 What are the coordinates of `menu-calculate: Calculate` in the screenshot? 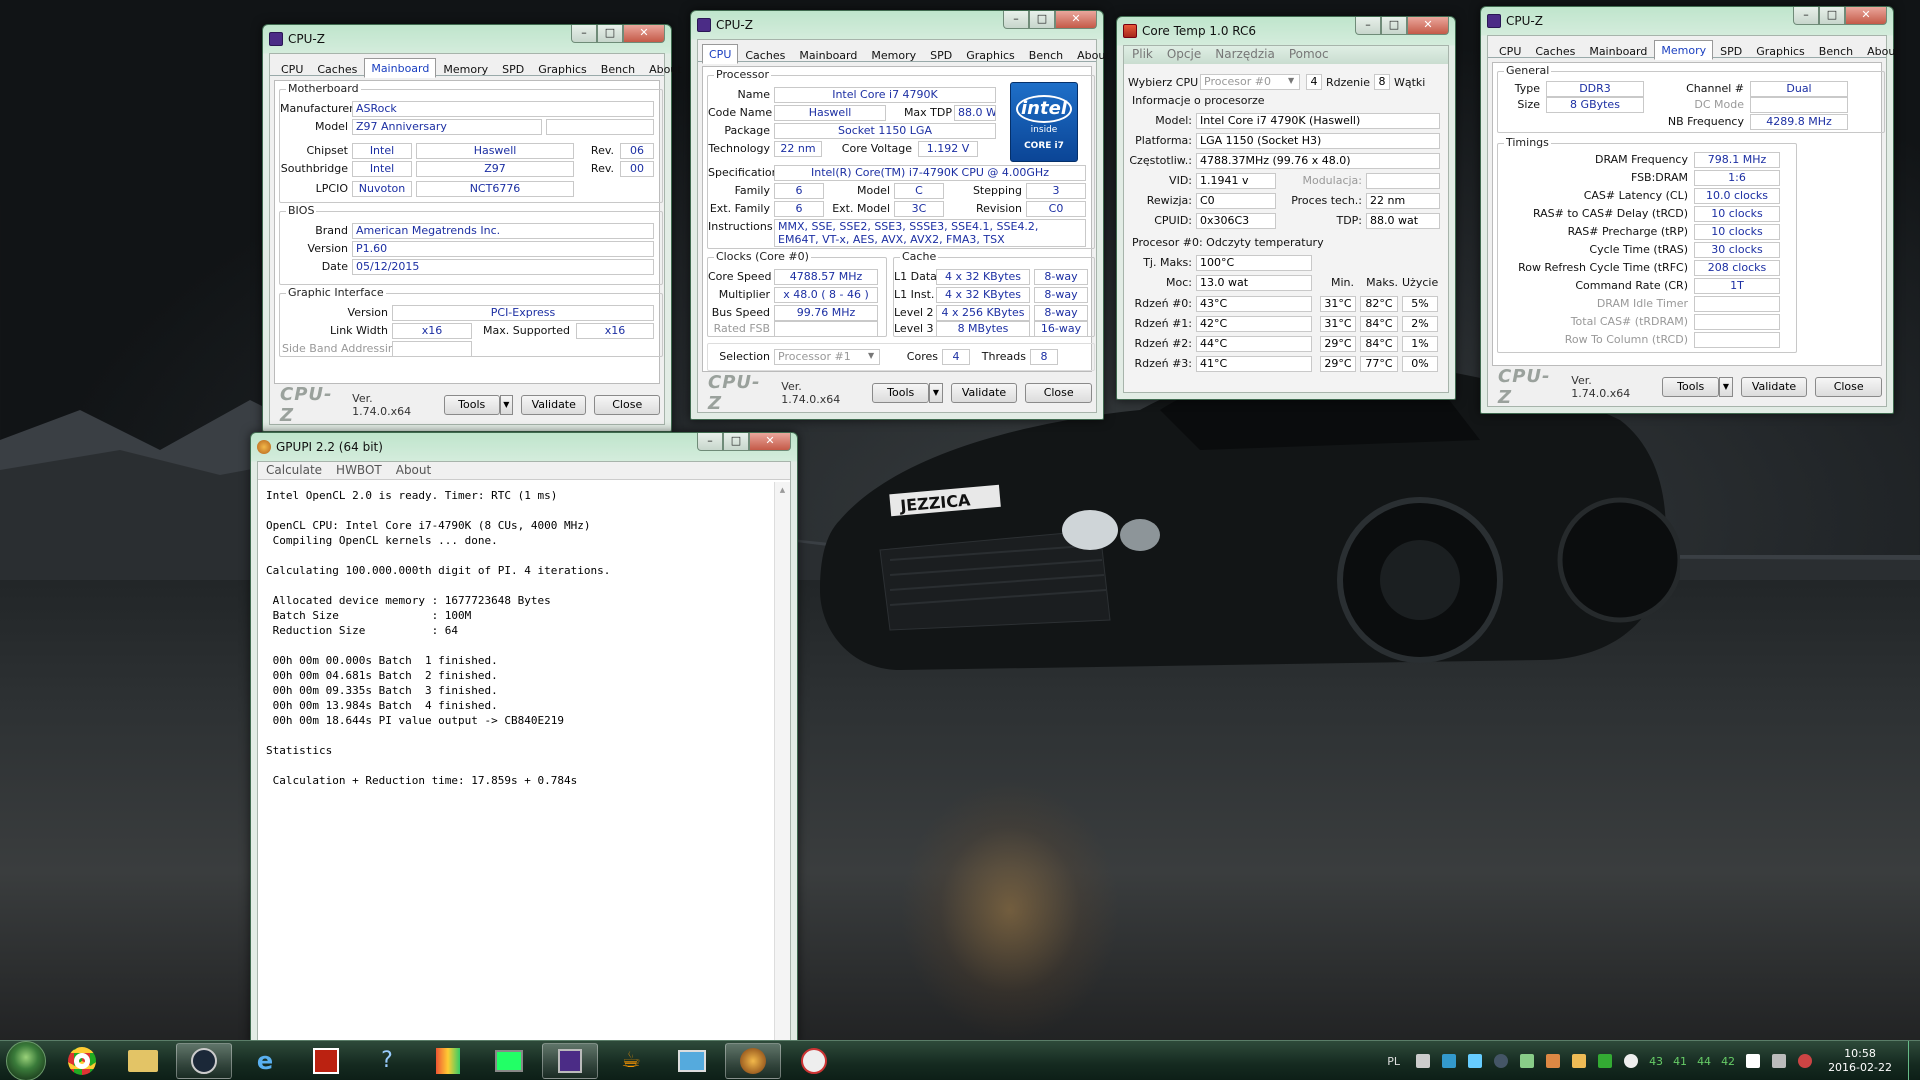 It's located at (294, 470).